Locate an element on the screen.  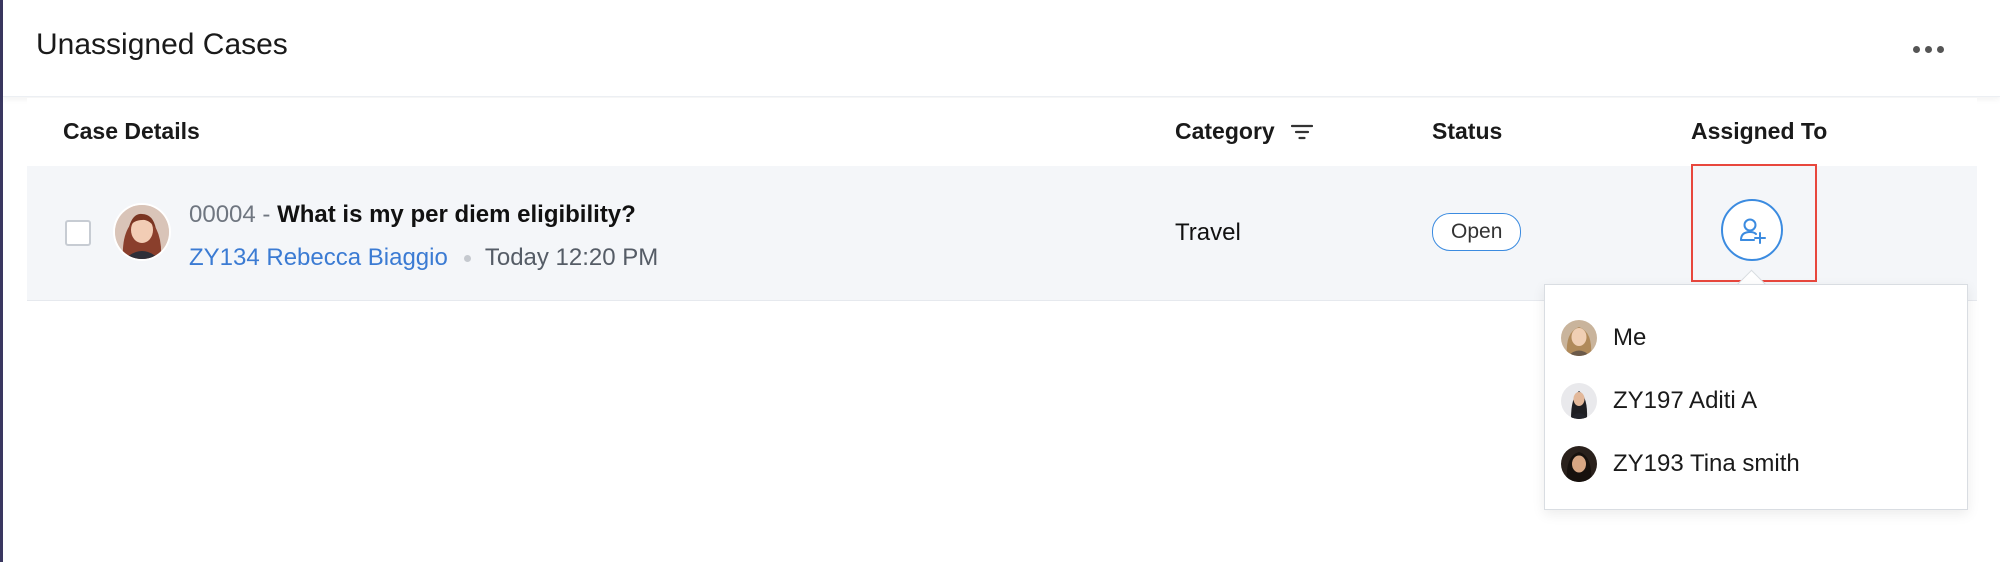
assign-option-aditi: ZY197 Aditi A is located at coordinates (1756, 401).